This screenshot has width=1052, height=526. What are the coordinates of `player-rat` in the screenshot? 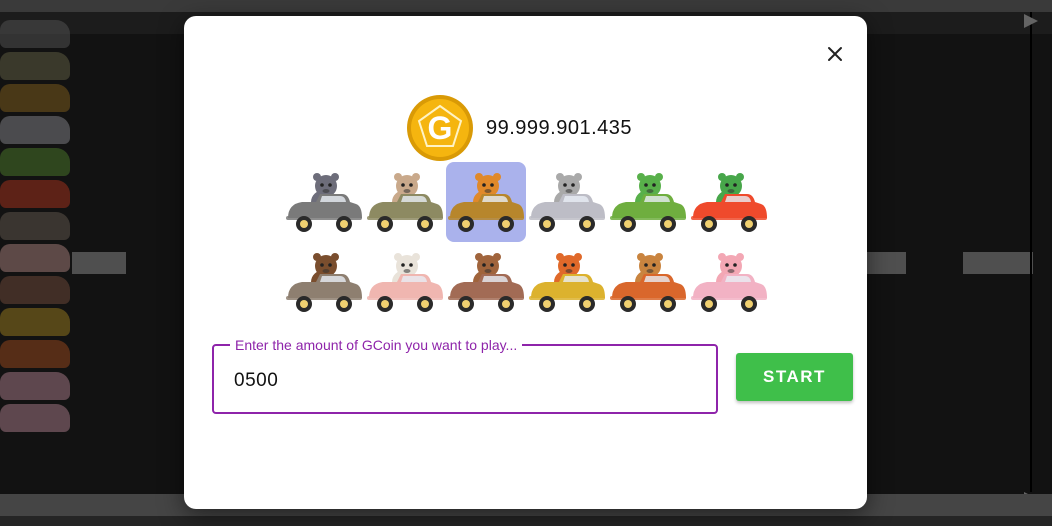 It's located at (324, 202).